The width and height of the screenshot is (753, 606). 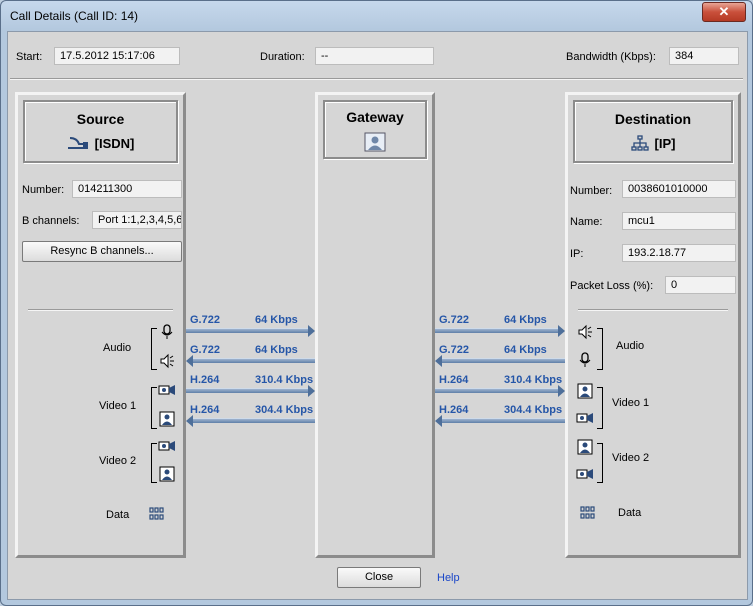 I want to click on summary-divider, so click(x=376, y=79).